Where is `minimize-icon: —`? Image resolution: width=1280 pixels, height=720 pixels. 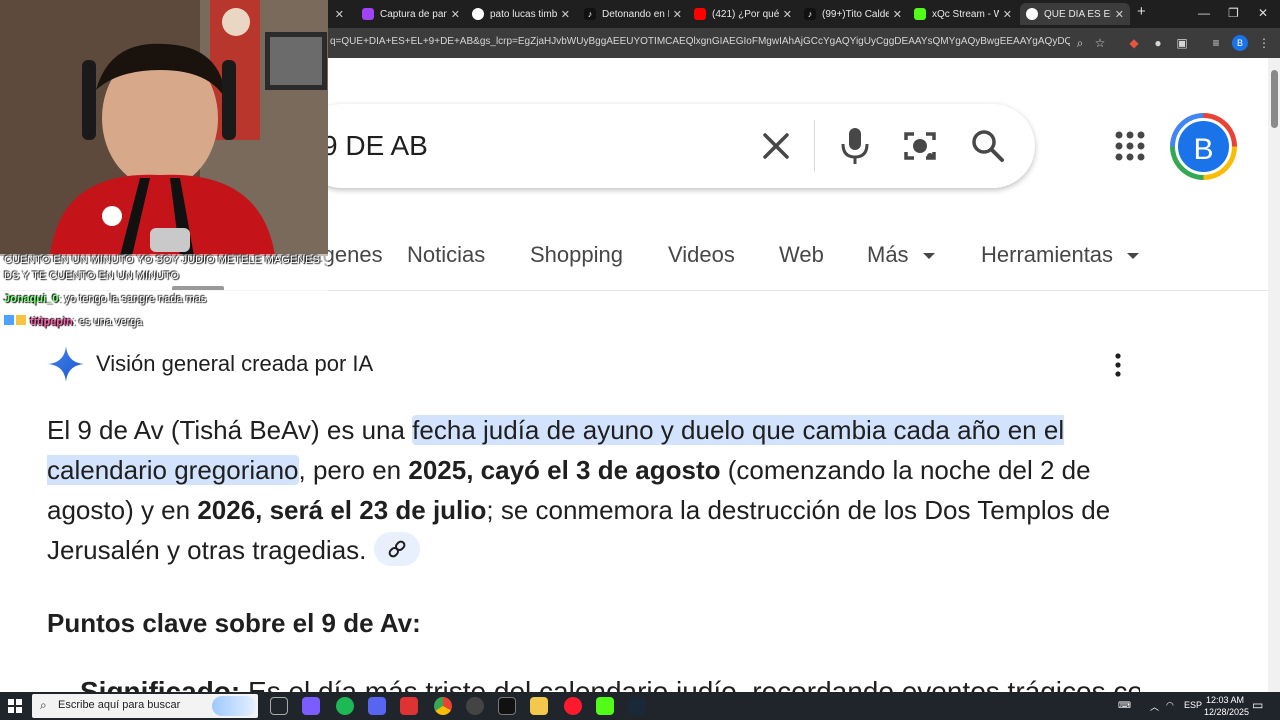 minimize-icon: — is located at coordinates (1204, 13).